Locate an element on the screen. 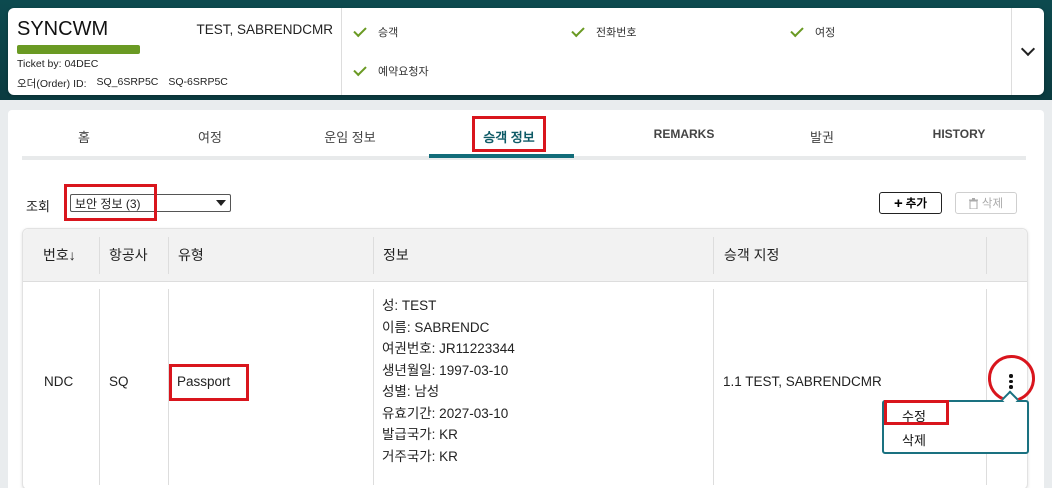 This screenshot has height=488, width=1052. delete-button-label: 삭제 is located at coordinates (992, 204).